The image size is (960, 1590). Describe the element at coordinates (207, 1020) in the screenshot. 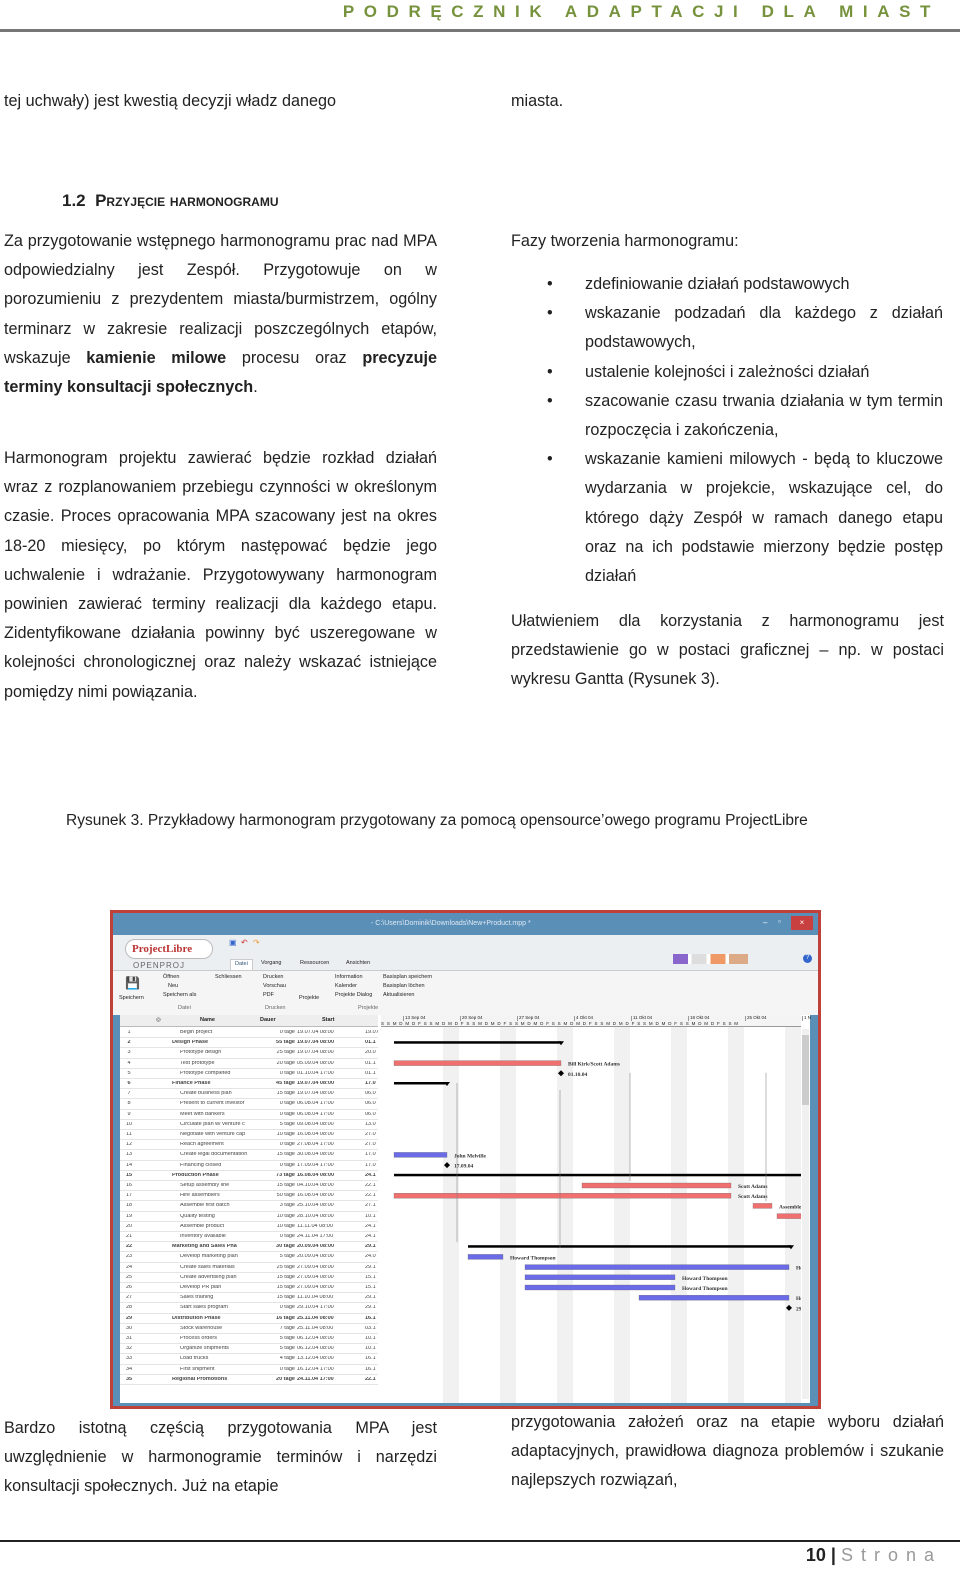

I see `column-name: Name` at that location.